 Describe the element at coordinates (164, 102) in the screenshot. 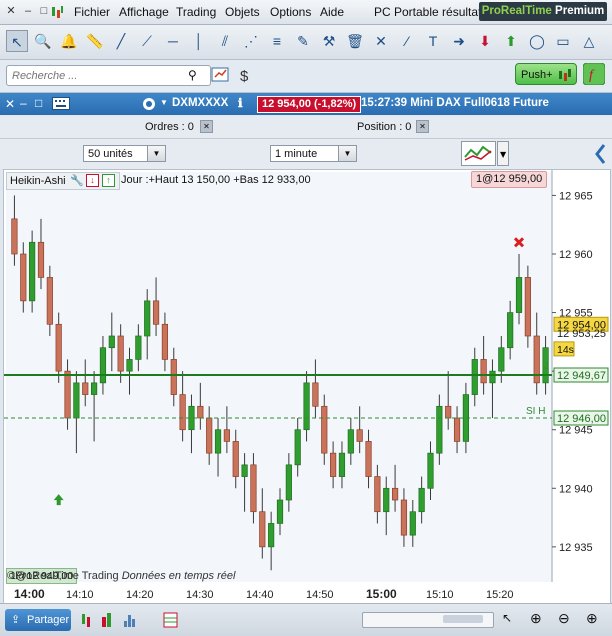

I see `symbol-dropdown-icon: ▼` at that location.